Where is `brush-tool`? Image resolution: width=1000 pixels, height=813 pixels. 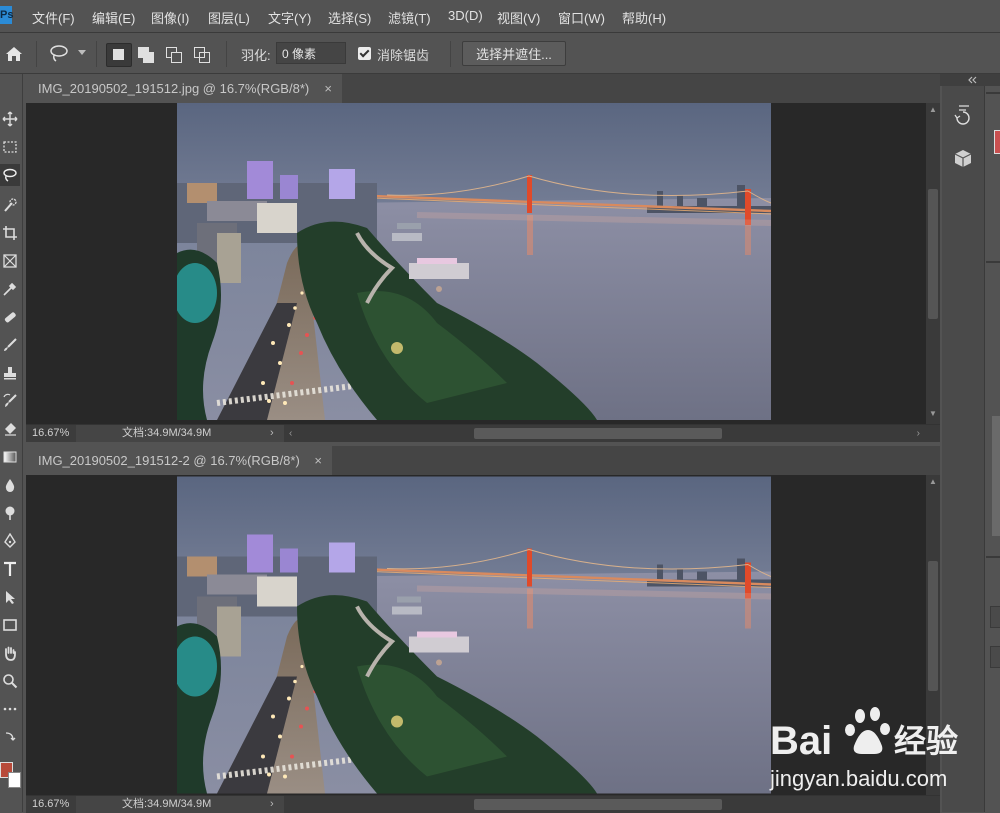 brush-tool is located at coordinates (10, 345).